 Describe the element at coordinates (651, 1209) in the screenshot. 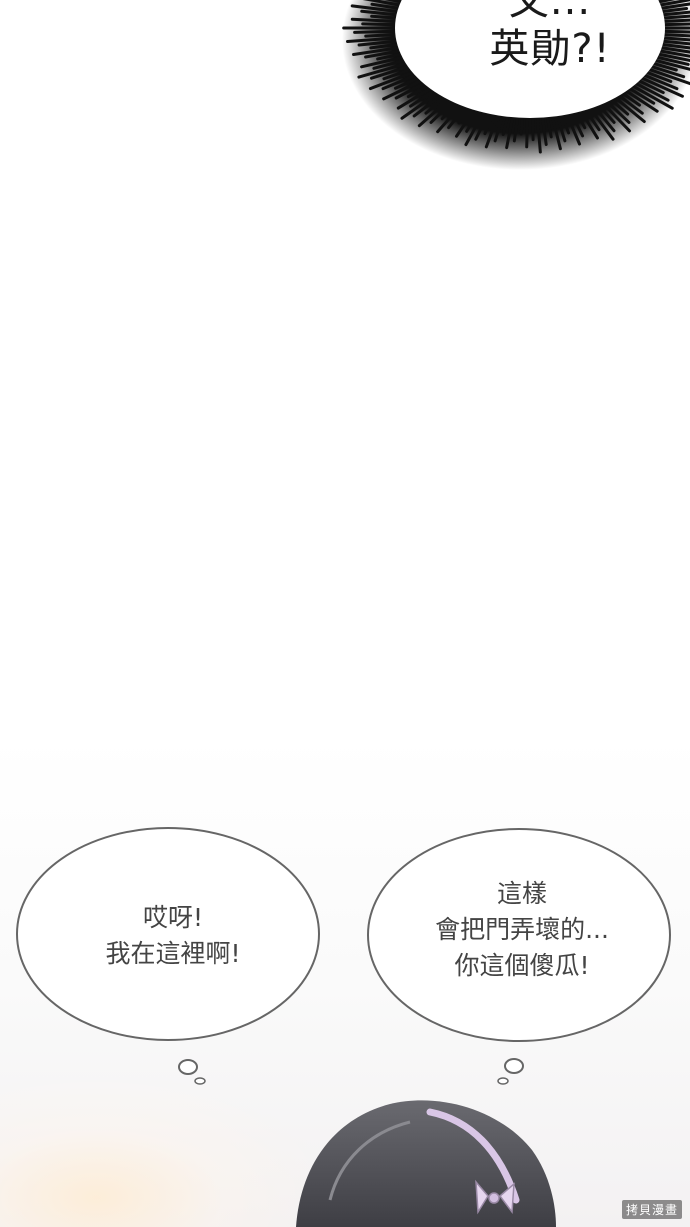

I see `watermark-label: 拷貝漫畫` at that location.